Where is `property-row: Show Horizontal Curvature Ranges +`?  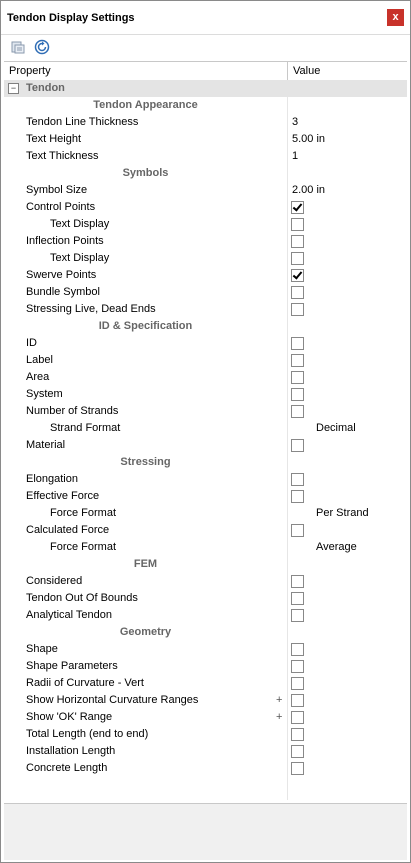 property-row: Show Horizontal Curvature Ranges + is located at coordinates (205, 700).